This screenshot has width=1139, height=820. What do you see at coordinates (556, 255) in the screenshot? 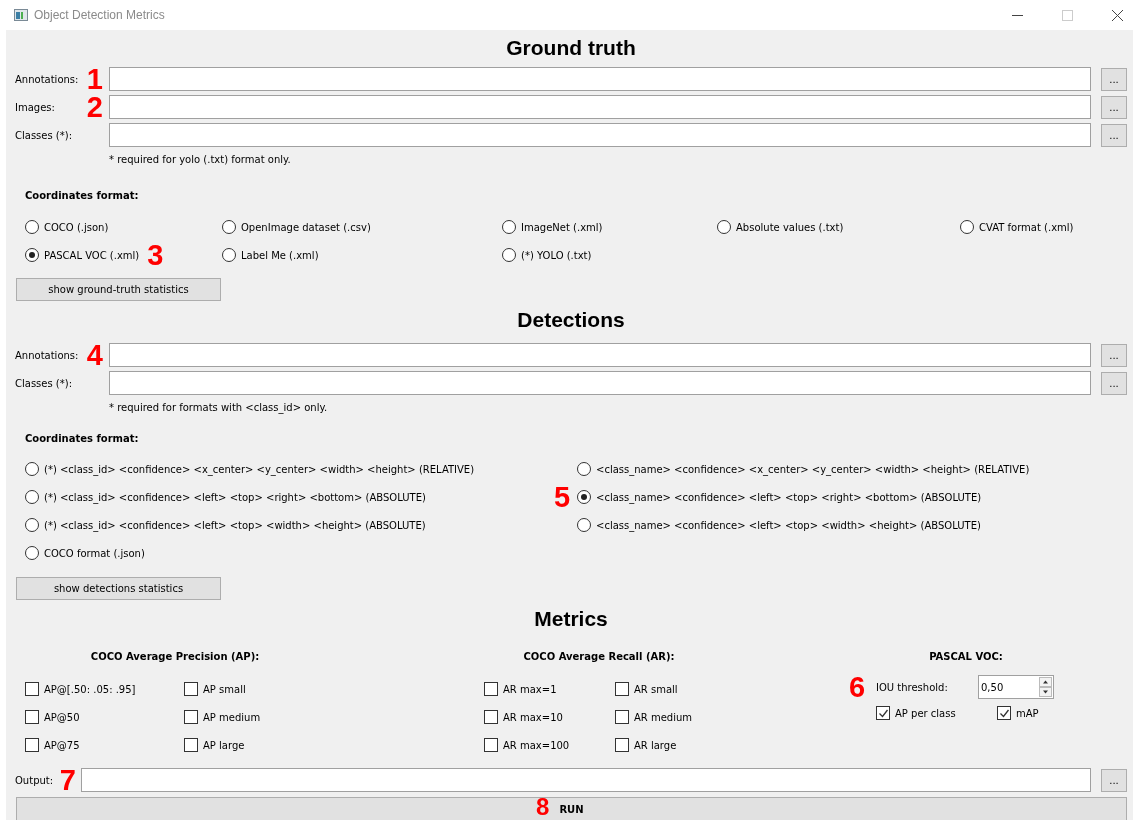
I see `radio-label: (*) YOLO (.txt)` at bounding box center [556, 255].